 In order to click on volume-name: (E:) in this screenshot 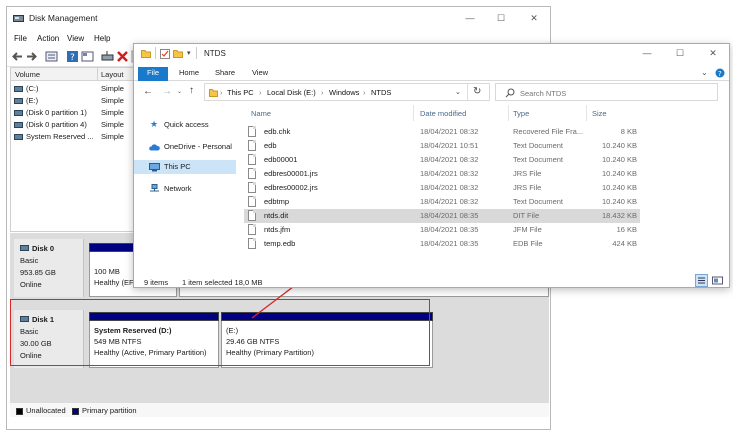, I will do `click(32, 100)`.